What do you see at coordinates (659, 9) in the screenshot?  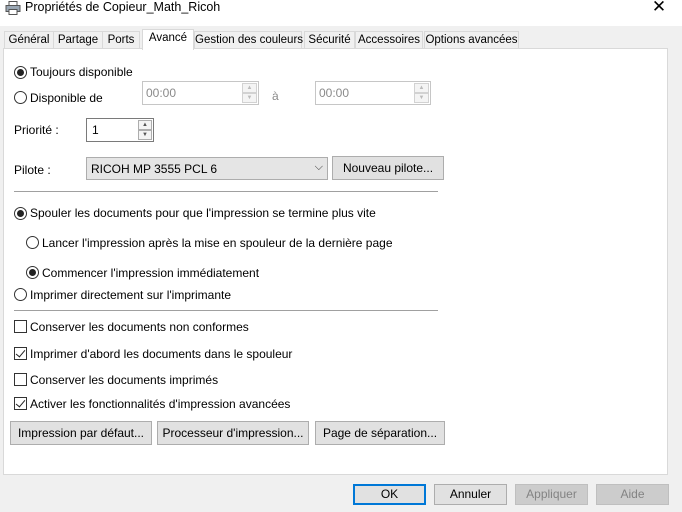 I see `close-button: ✕` at bounding box center [659, 9].